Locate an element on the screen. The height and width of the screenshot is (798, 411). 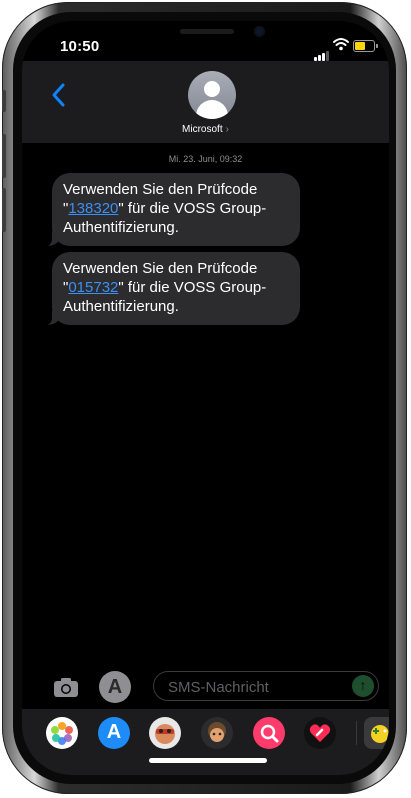
cellular-signal-icon is located at coordinates (321, 52).